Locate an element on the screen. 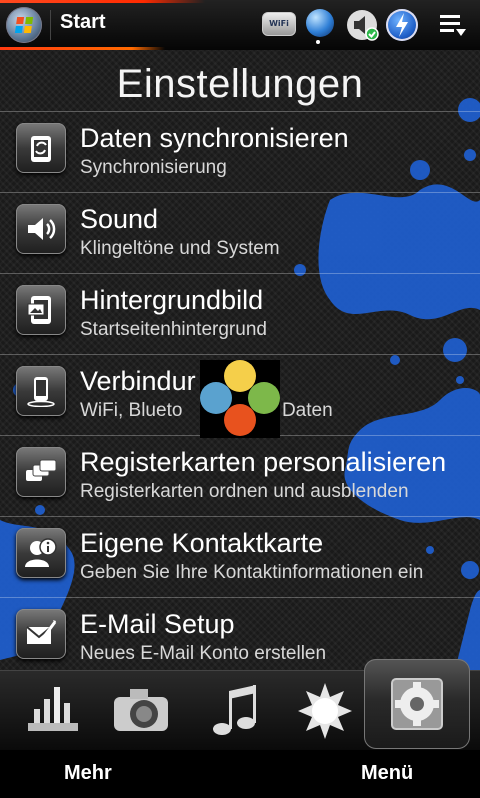 Image resolution: width=480 pixels, height=798 pixels. page-title: Einstellungen is located at coordinates (240, 84).